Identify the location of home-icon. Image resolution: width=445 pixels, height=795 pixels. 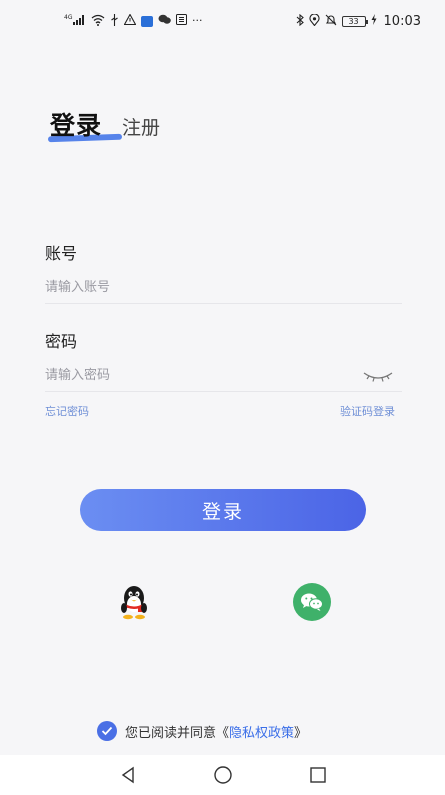
(223, 775).